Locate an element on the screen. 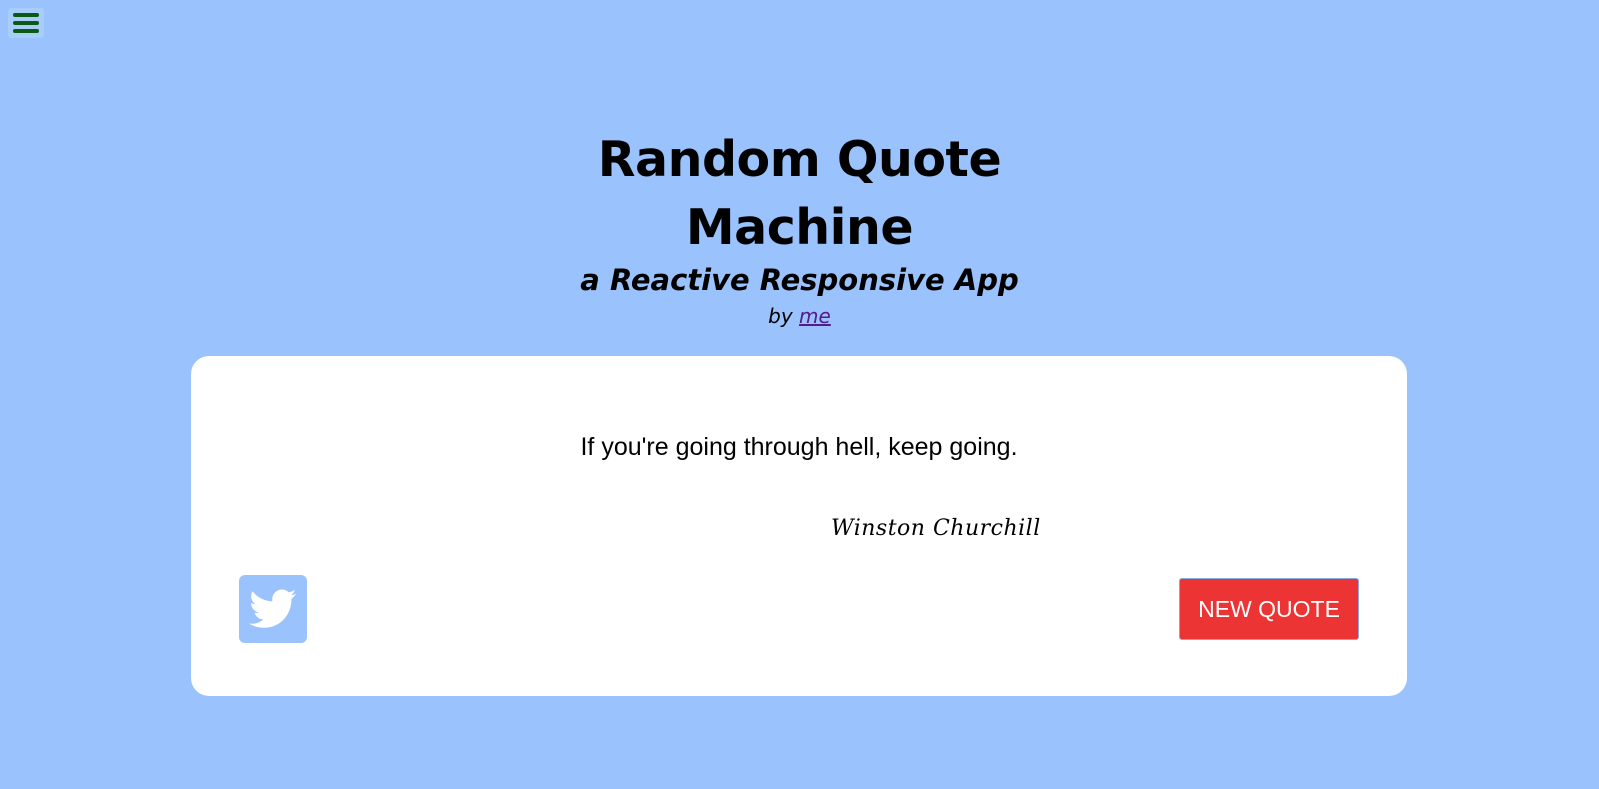 Image resolution: width=1599 pixels, height=789 pixels. quote-author: Winston Churchill is located at coordinates (936, 528).